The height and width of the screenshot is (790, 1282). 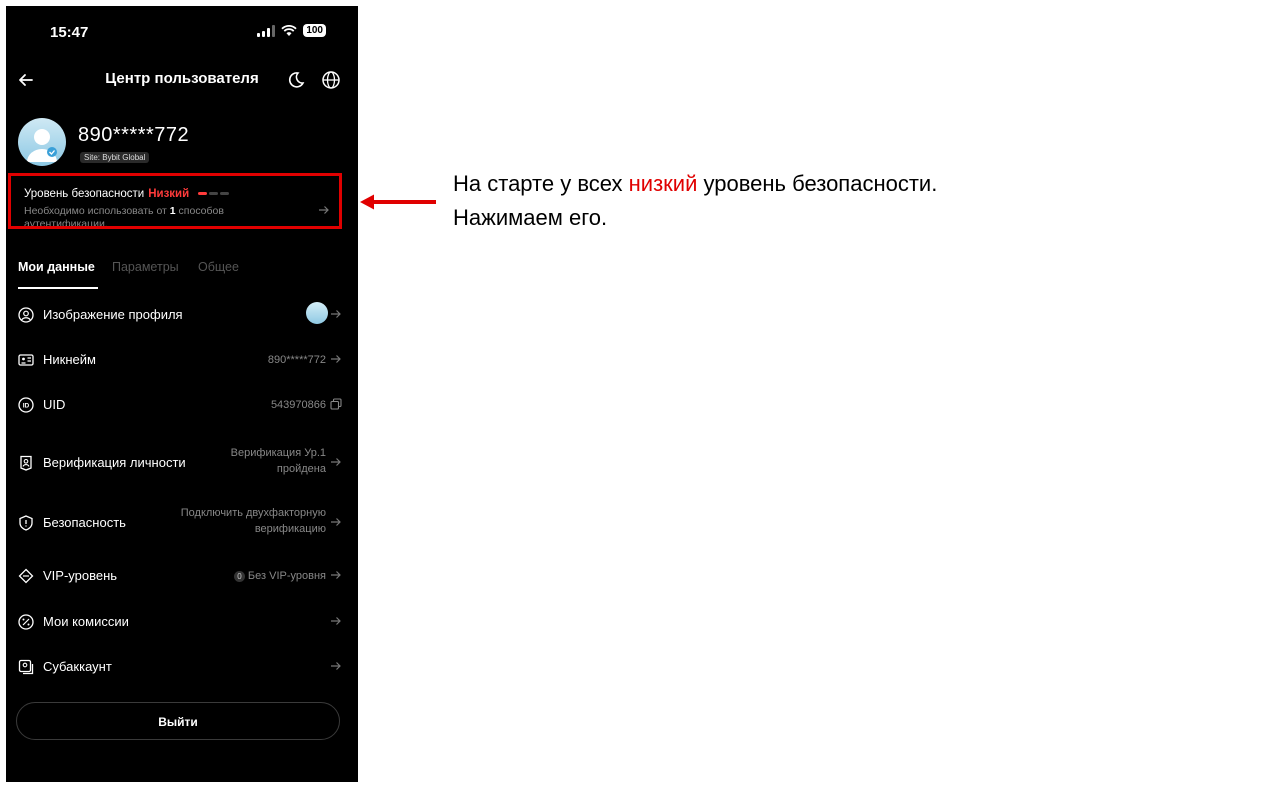 What do you see at coordinates (253, 521) in the screenshot?
I see `row-value: Подключить двухфакторную верификацию` at bounding box center [253, 521].